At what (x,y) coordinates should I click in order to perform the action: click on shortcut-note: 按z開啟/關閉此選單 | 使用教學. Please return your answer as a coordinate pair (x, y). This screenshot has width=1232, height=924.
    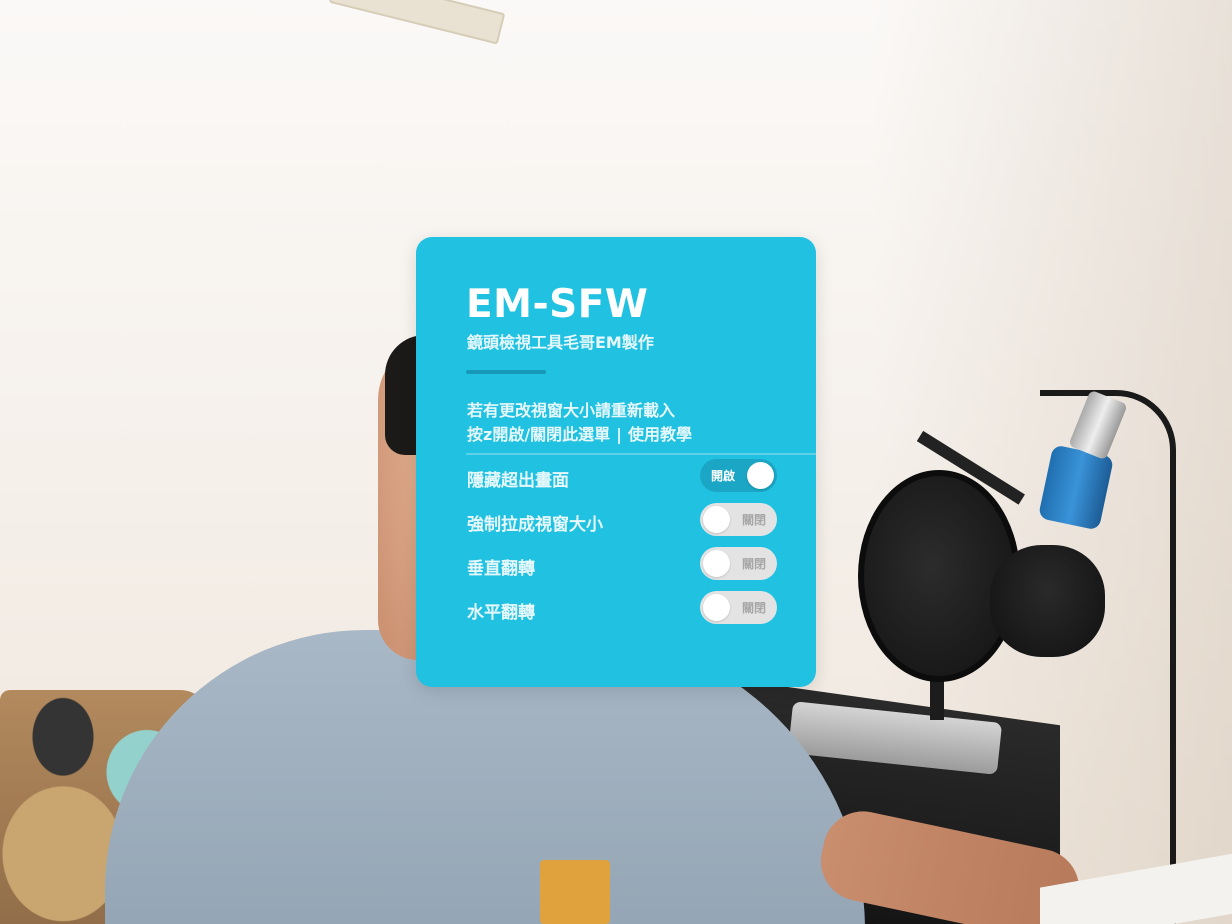
    Looking at the image, I should click on (579, 433).